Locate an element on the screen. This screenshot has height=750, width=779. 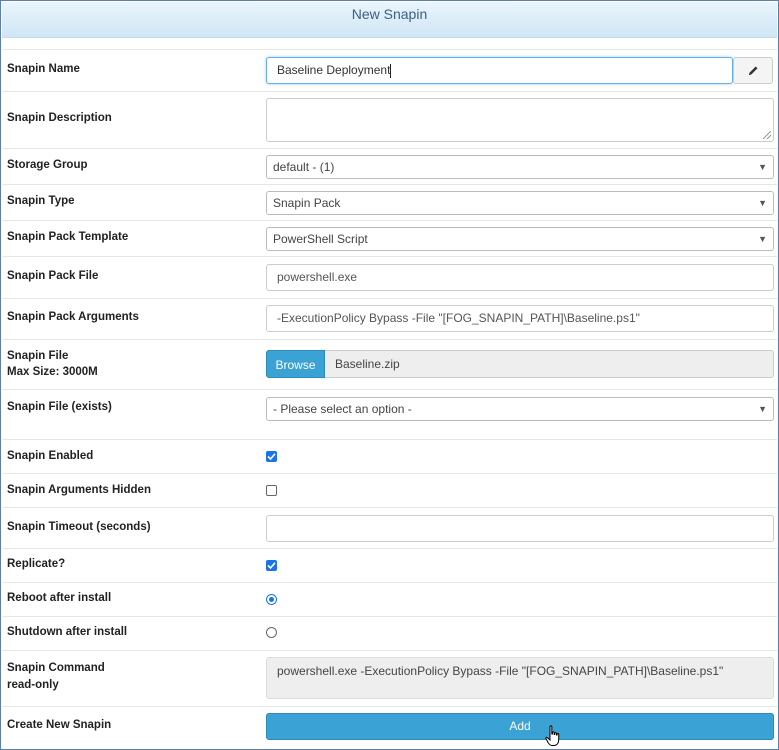
snapin-description-label: Snapin Description is located at coordinates (59, 118).